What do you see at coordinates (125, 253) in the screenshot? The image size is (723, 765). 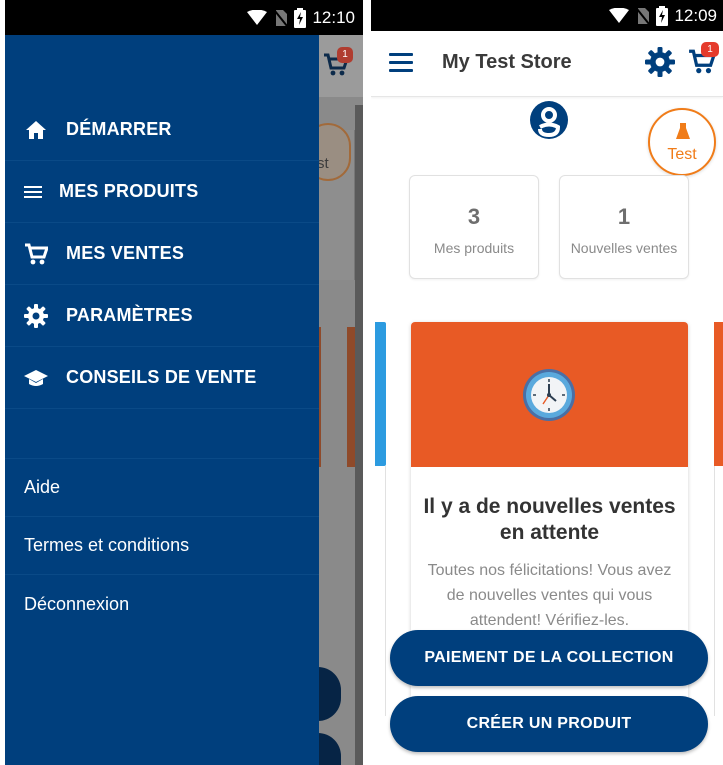 I see `menu-item-label: MES VENTES` at bounding box center [125, 253].